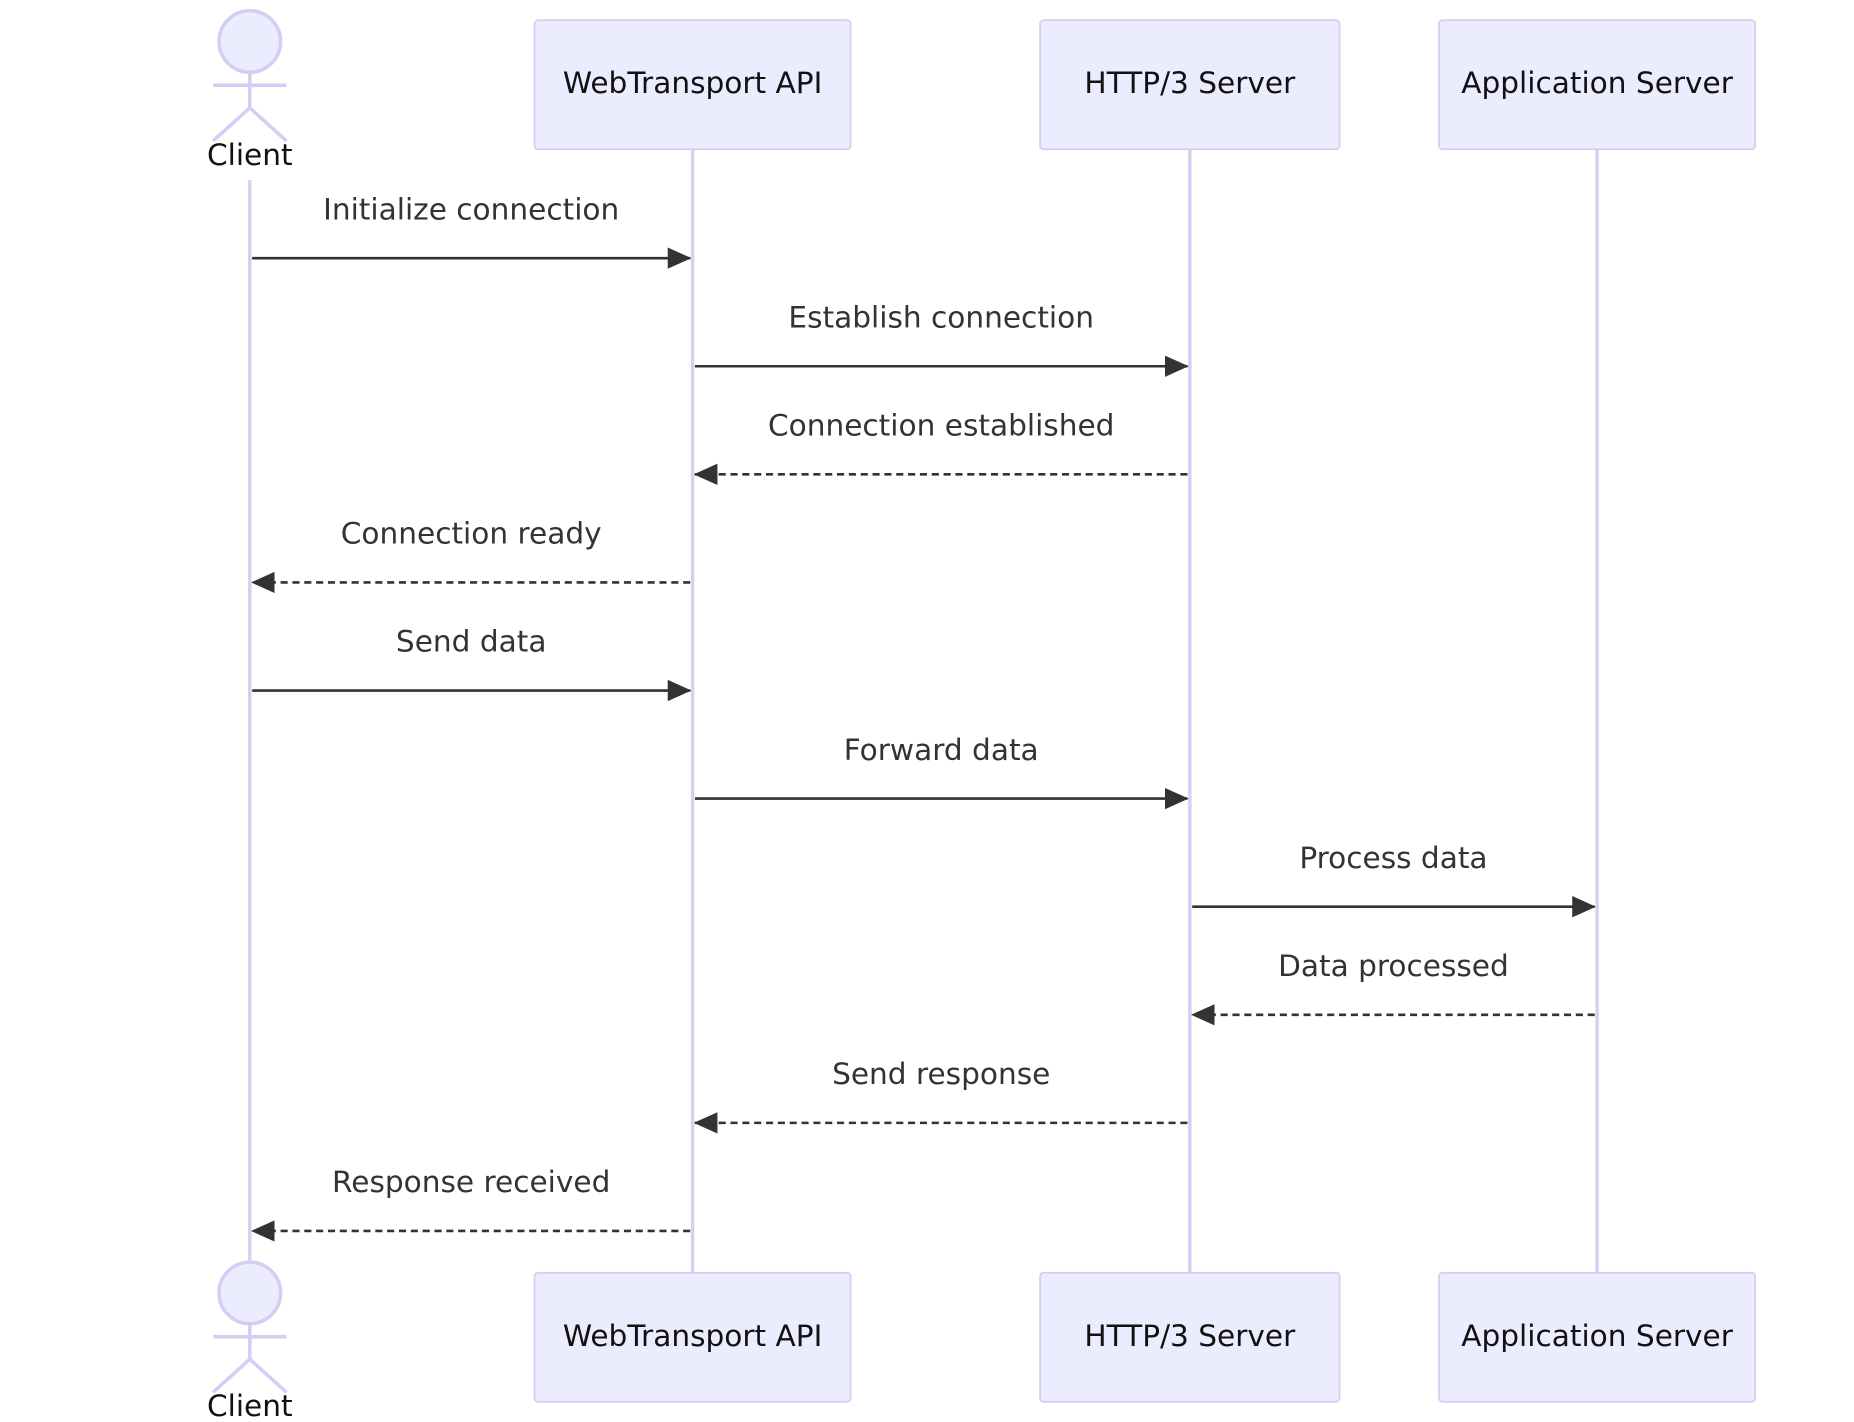  Describe the element at coordinates (471, 209) in the screenshot. I see `message-label: Initialize connection` at that location.